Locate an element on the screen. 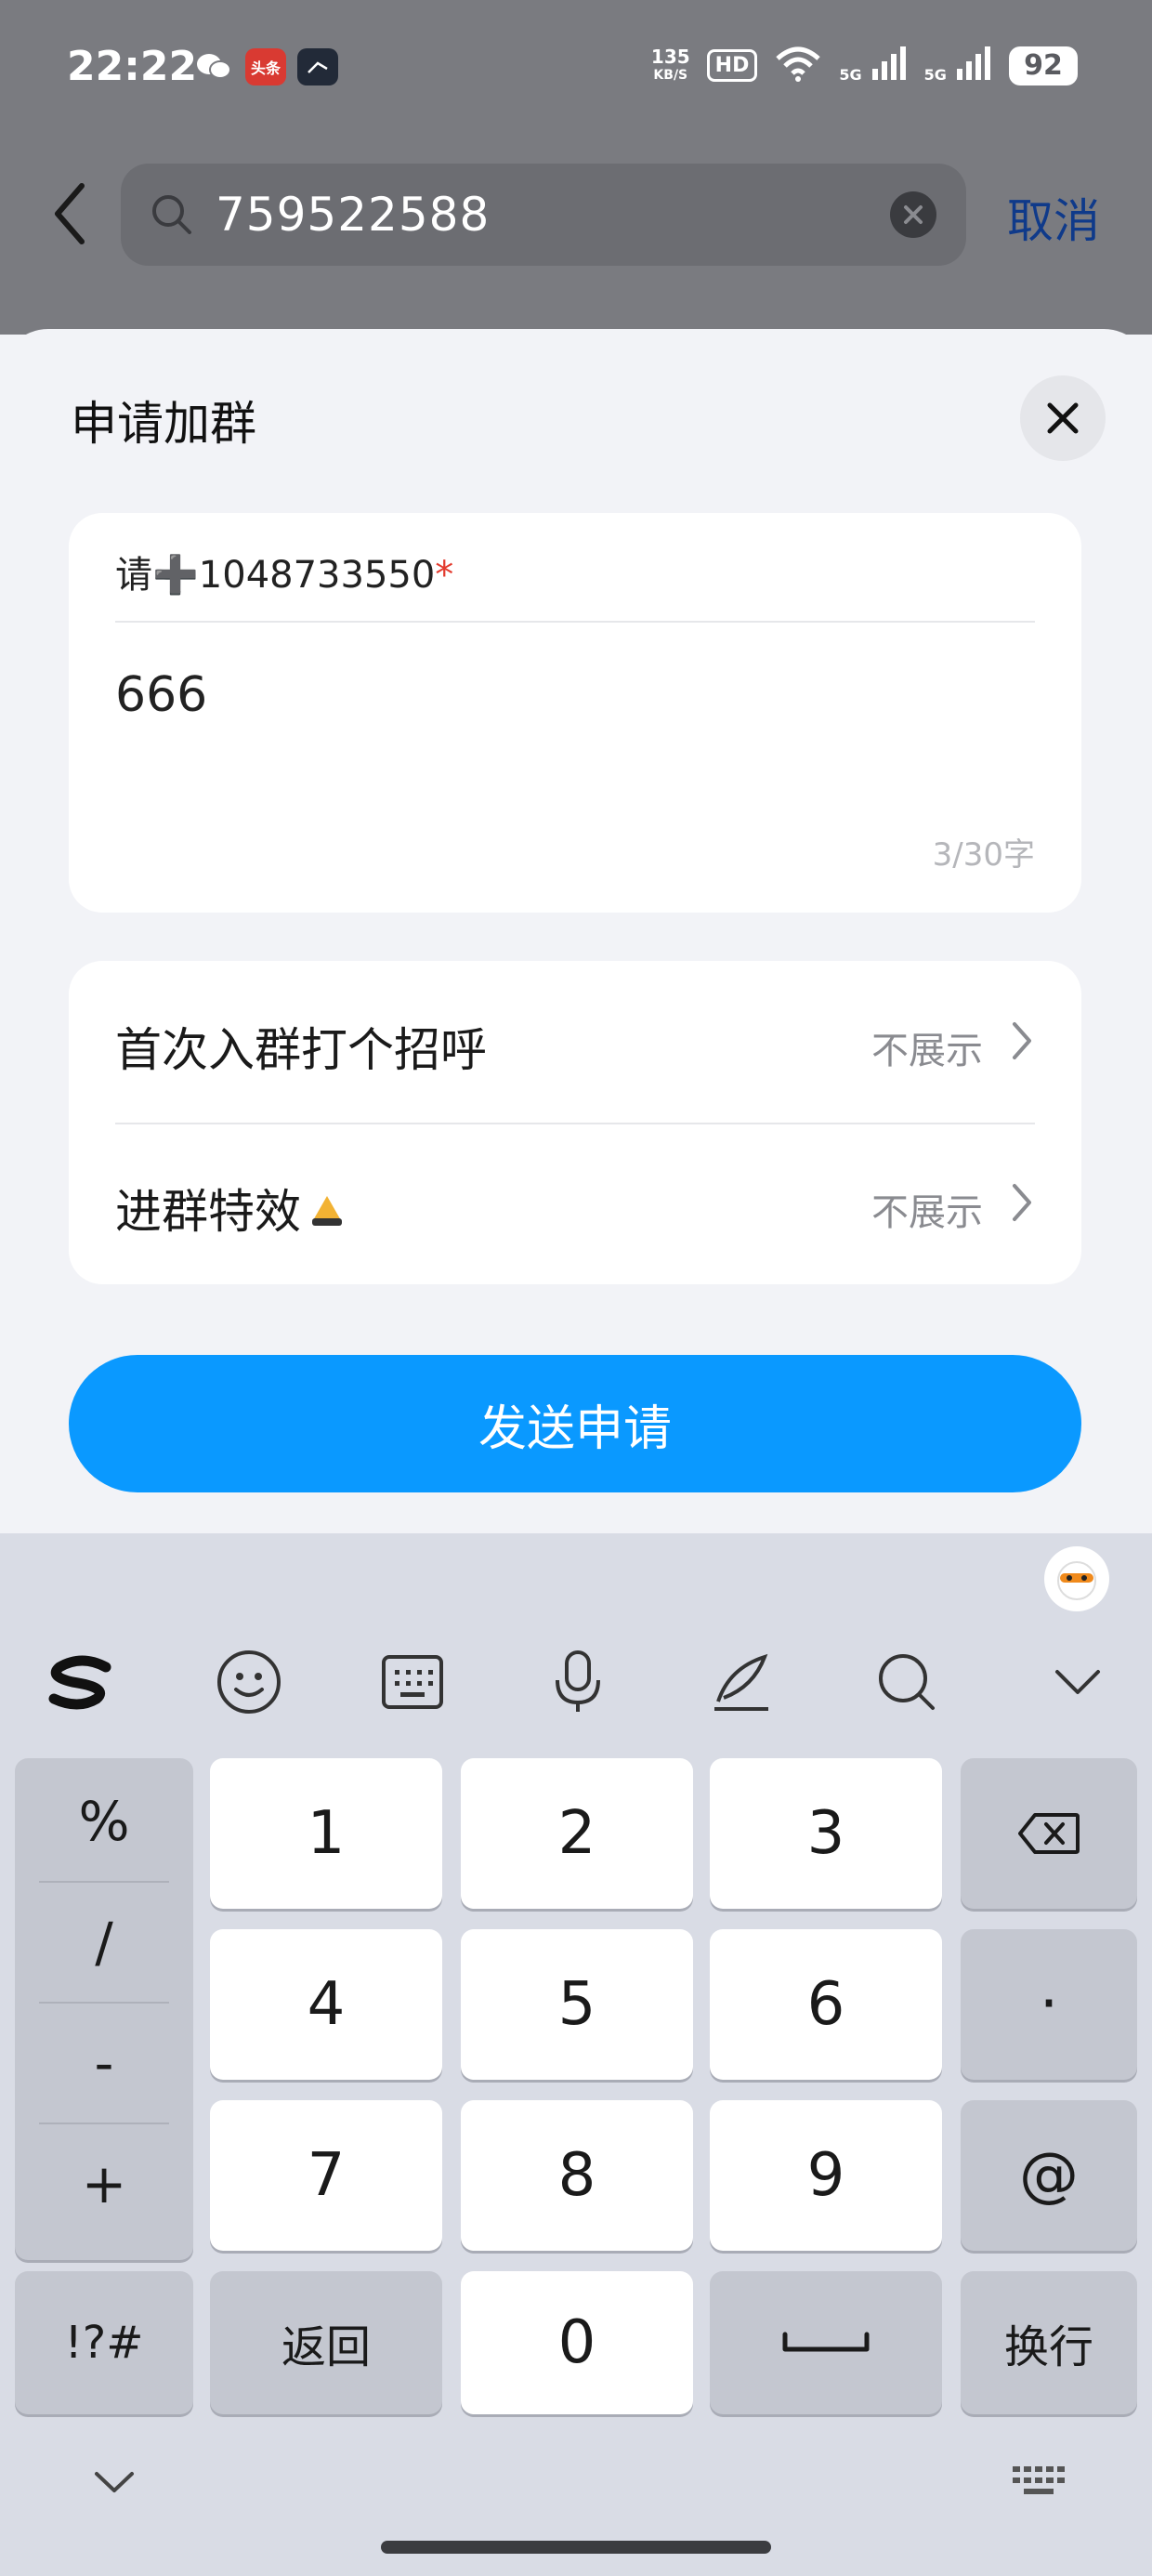 The width and height of the screenshot is (1152, 2576). key-1: 1 is located at coordinates (326, 1833).